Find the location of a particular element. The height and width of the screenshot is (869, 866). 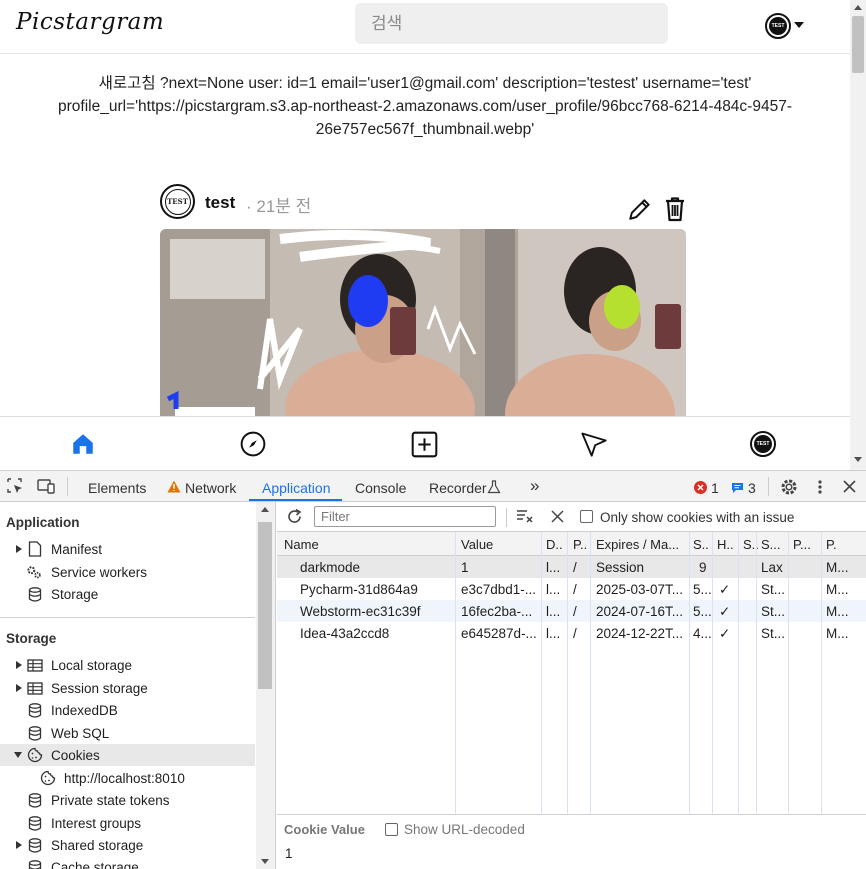

refresh-icon is located at coordinates (294, 516).